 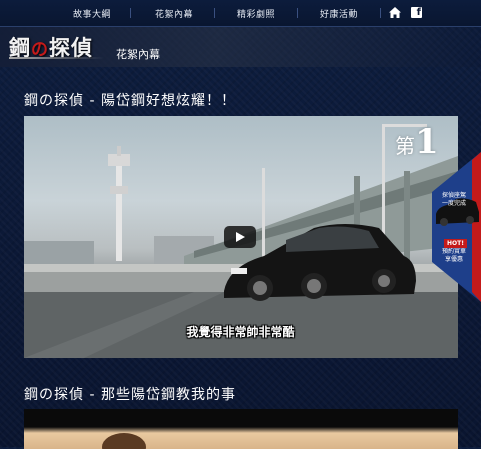 What do you see at coordinates (124, 441) in the screenshot?
I see `video-frame` at bounding box center [124, 441].